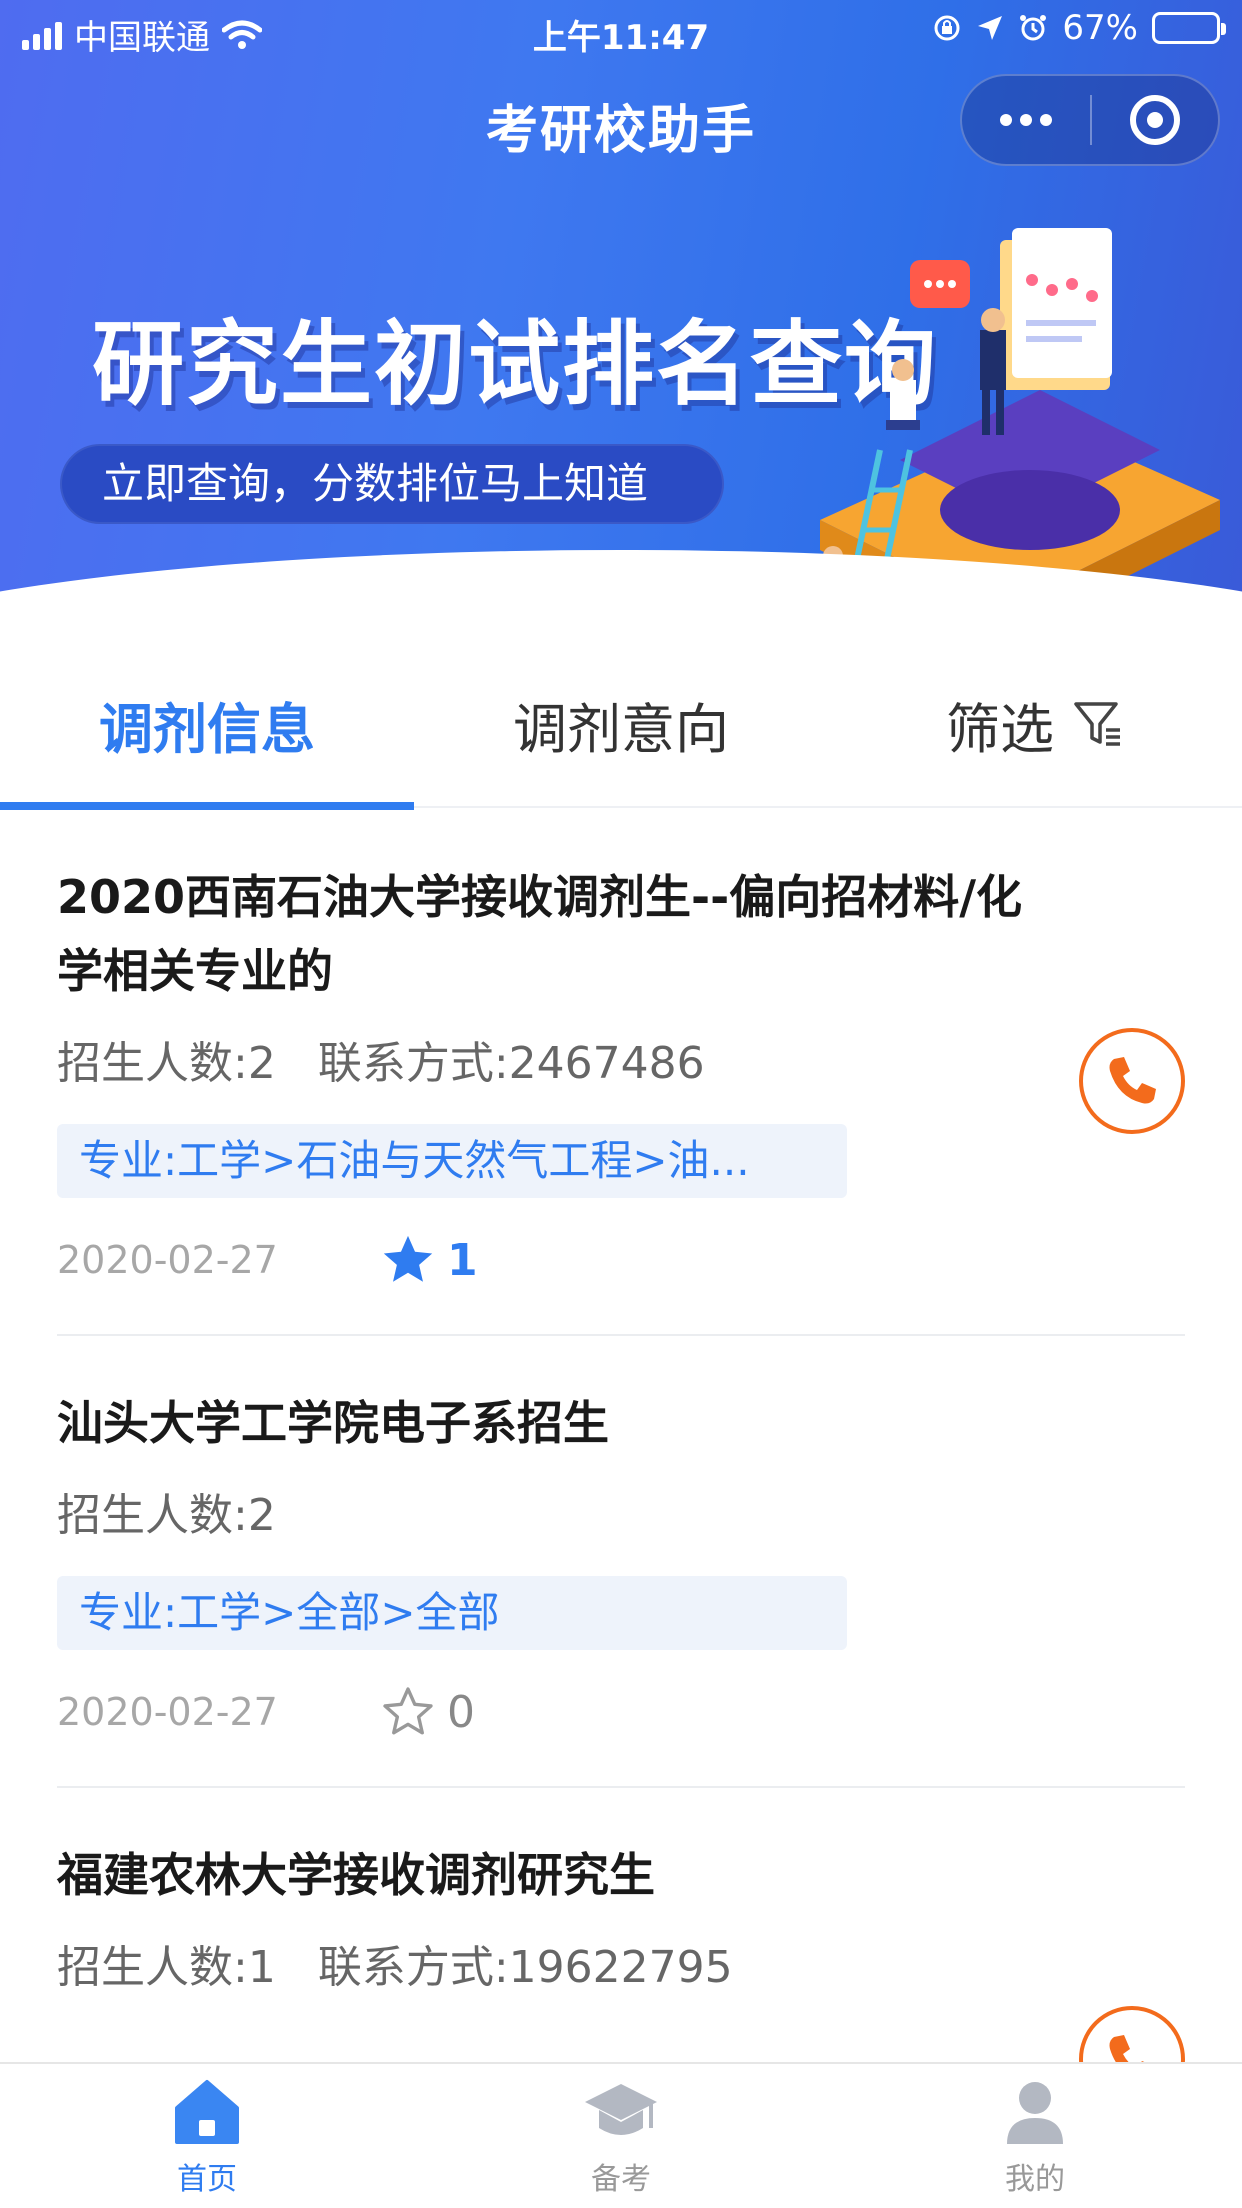 Image resolution: width=1242 pixels, height=2208 pixels. What do you see at coordinates (621, 31) in the screenshot?
I see `status-bar: 中国联通 上午11:47 67%` at bounding box center [621, 31].